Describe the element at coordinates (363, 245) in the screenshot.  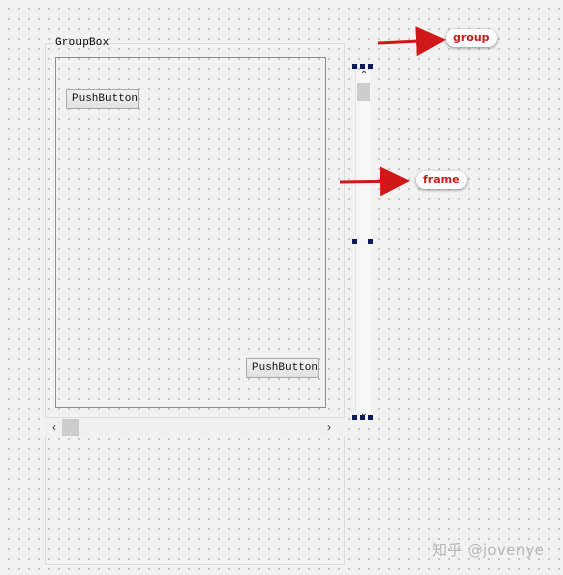
I see `vertical-scrollbar: ⌃ ⌄` at that location.